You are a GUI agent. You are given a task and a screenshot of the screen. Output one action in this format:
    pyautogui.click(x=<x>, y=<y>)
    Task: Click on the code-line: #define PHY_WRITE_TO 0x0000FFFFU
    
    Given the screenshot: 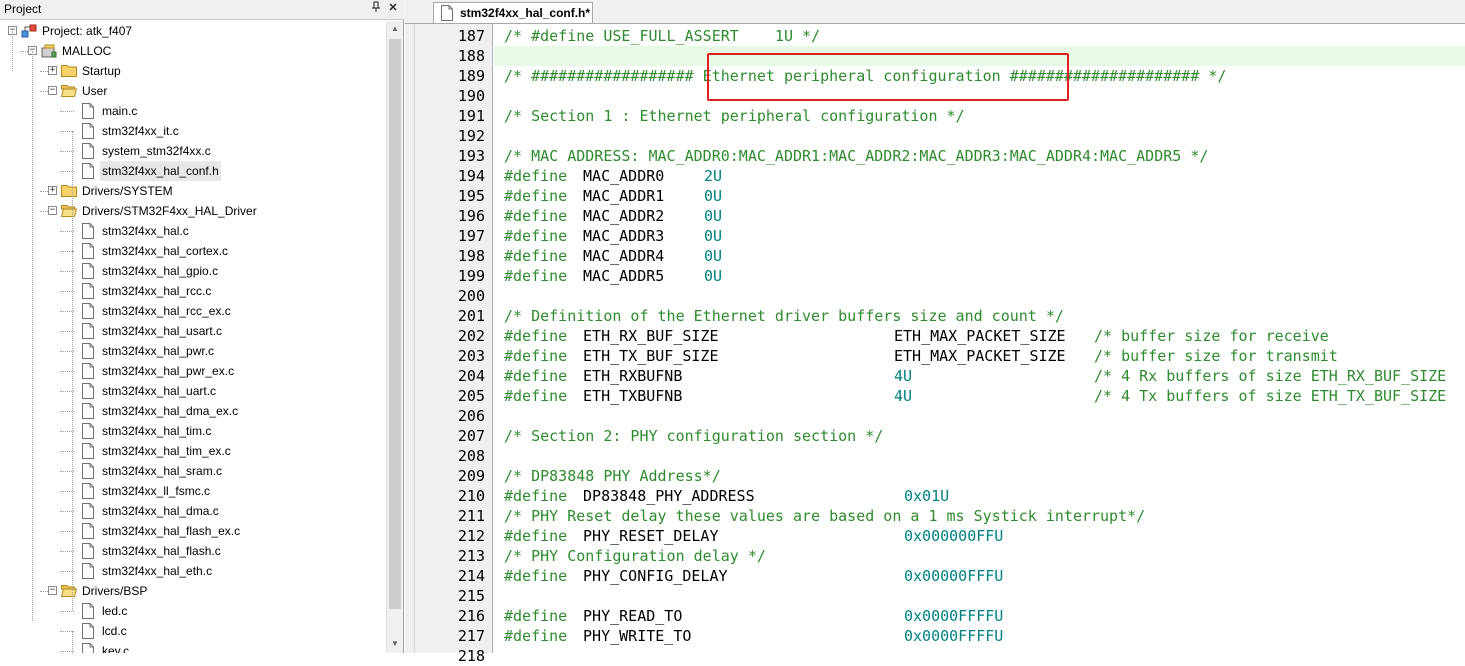 What is the action you would take?
    pyautogui.click(x=979, y=636)
    